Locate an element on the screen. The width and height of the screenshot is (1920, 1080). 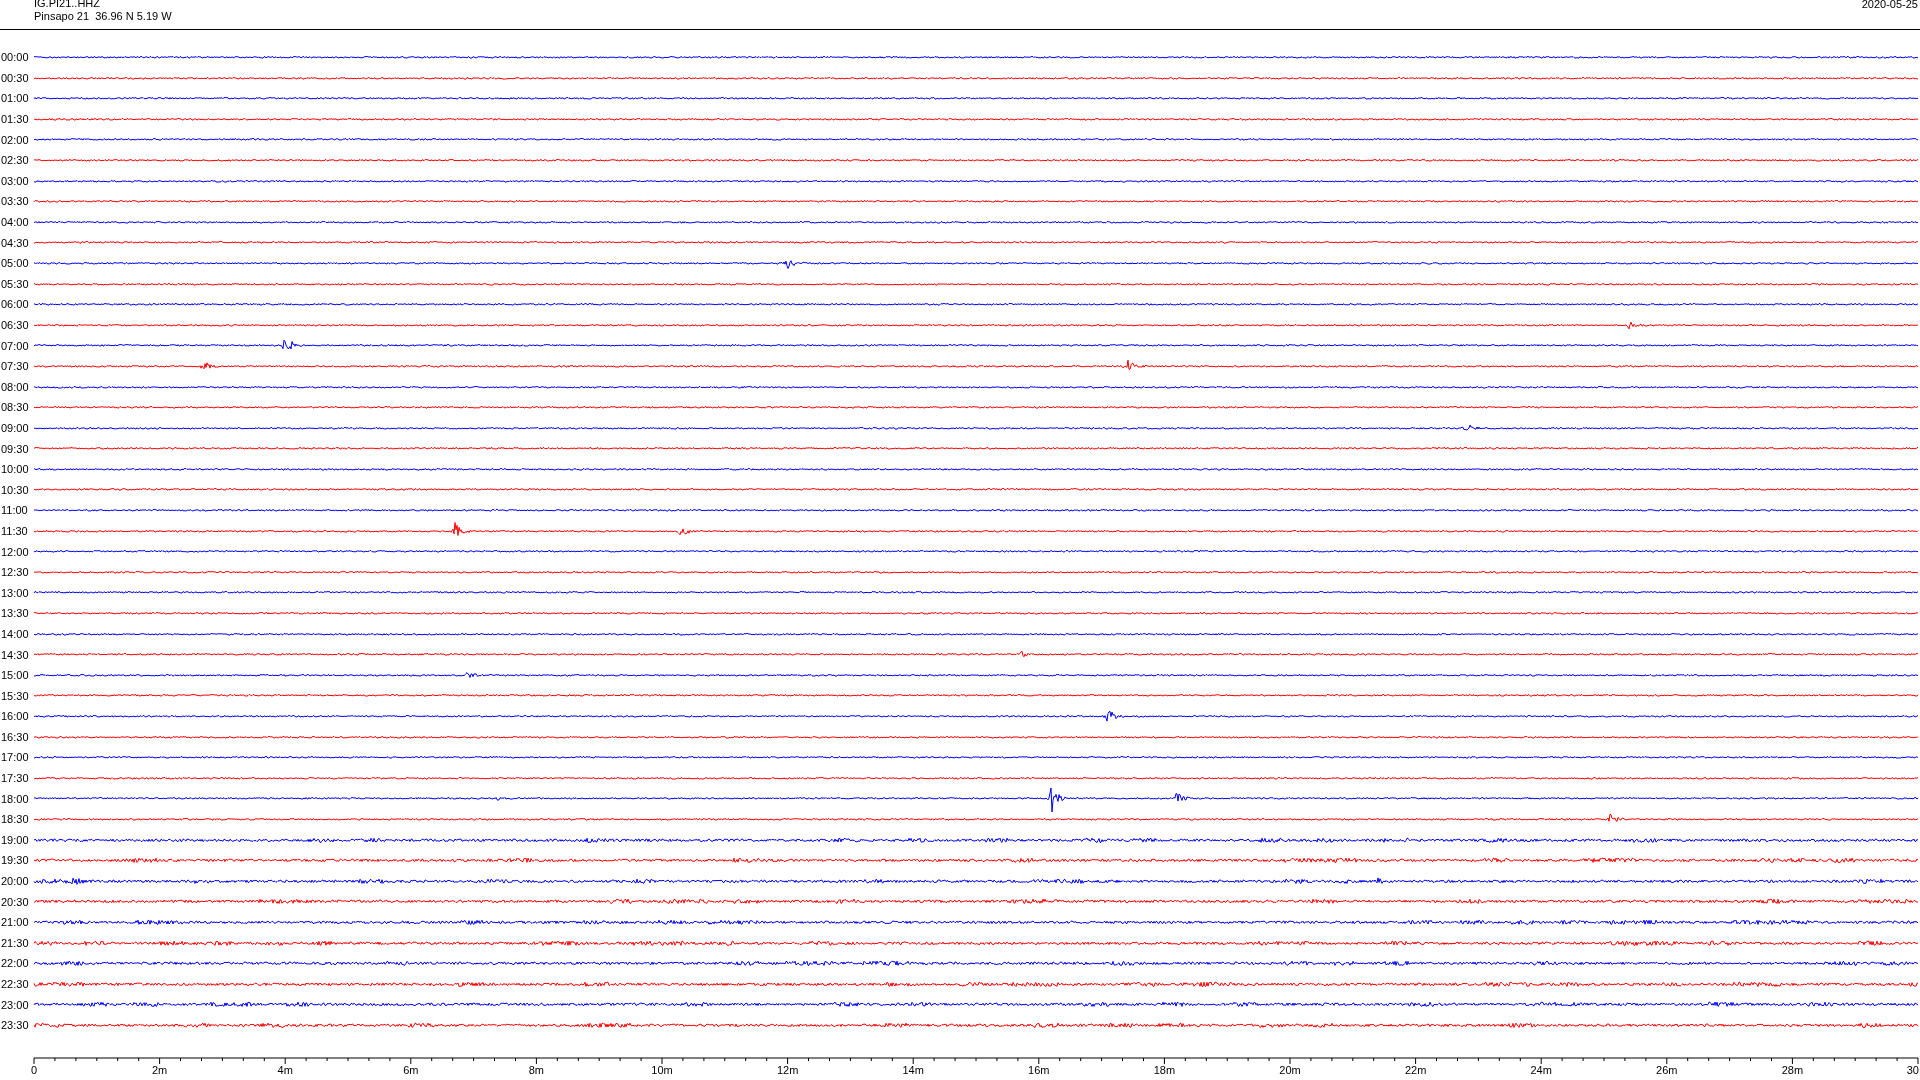
time-label: 06:00 is located at coordinates (15, 304).